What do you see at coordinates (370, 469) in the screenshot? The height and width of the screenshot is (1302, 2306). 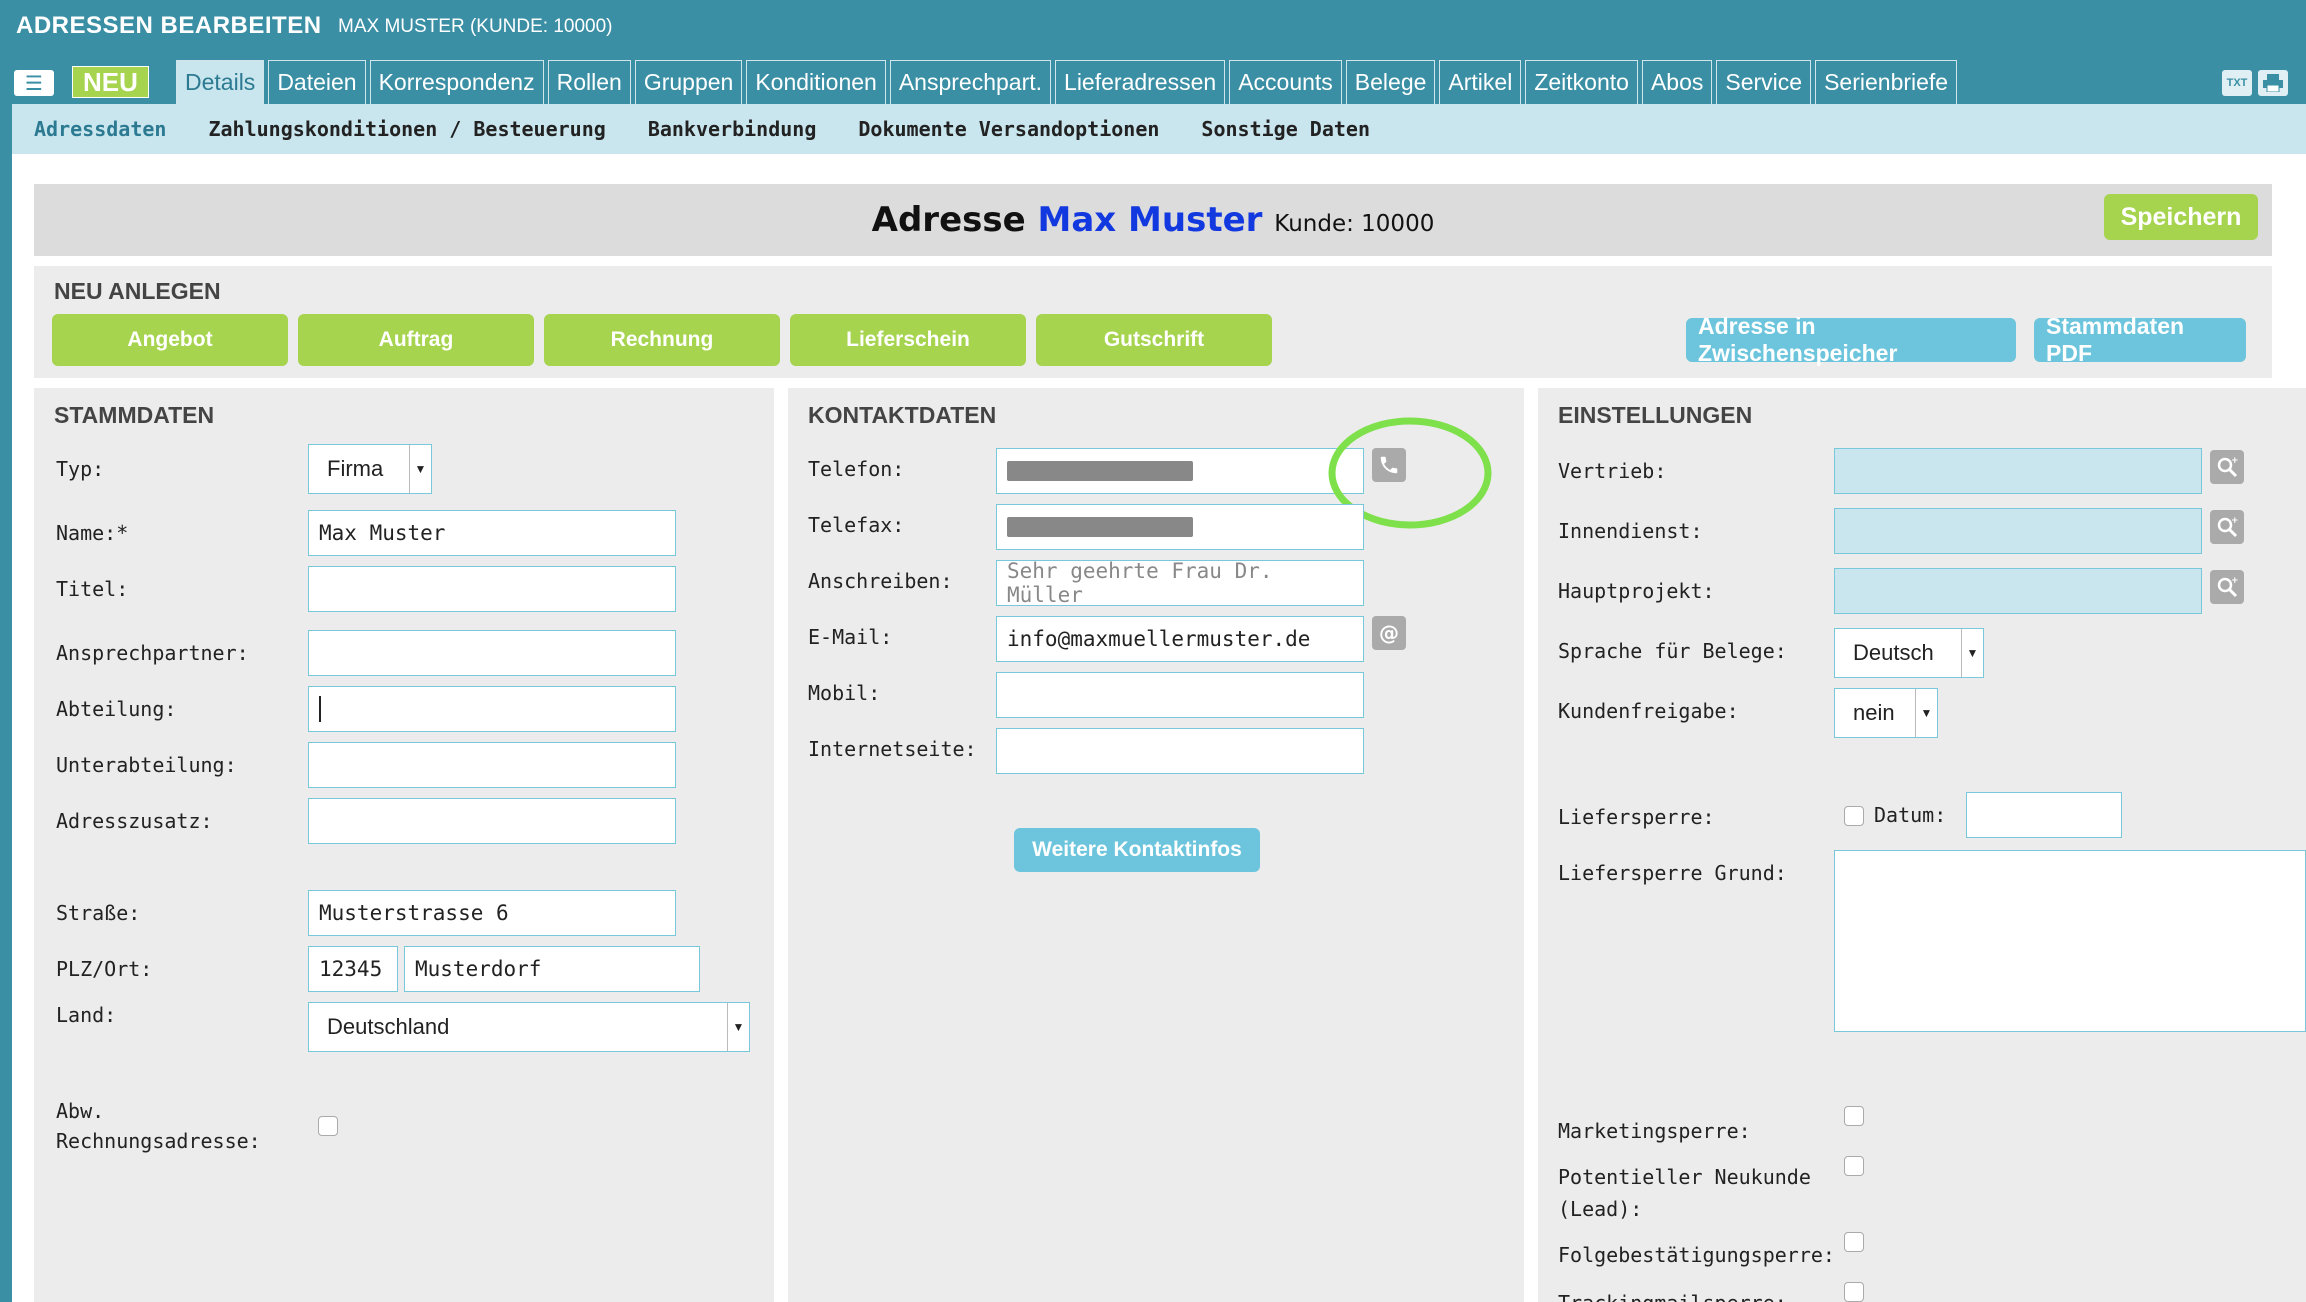 I see `typ-select: Firma ▼` at bounding box center [370, 469].